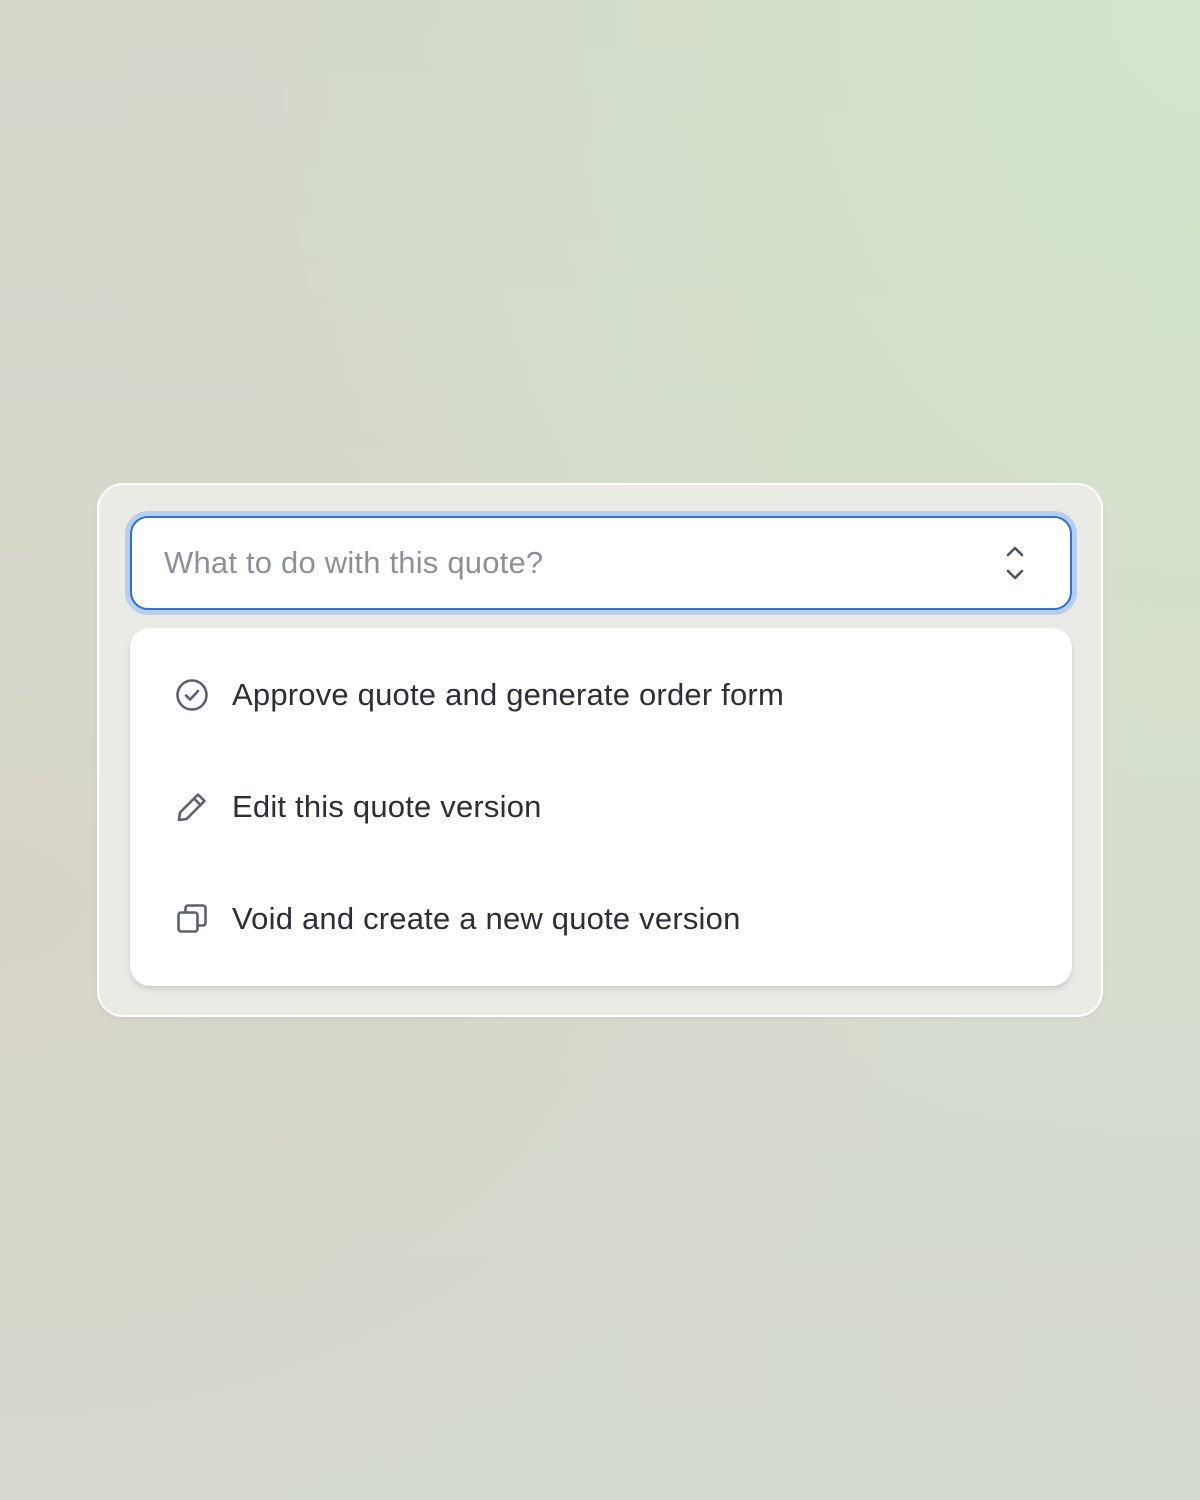  Describe the element at coordinates (486, 918) in the screenshot. I see `menu-item-label: Void and create a new quote version` at that location.